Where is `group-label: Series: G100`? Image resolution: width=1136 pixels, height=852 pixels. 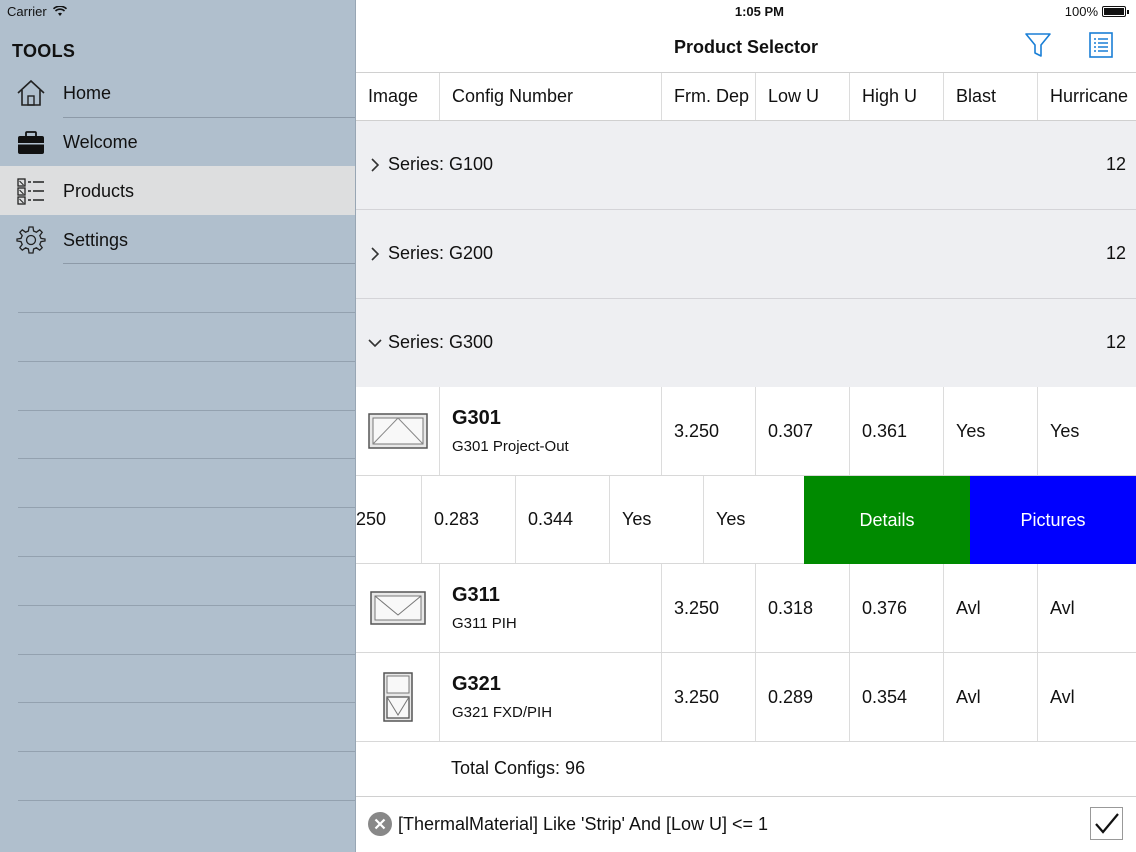
group-label: Series: G100 is located at coordinates (441, 164).